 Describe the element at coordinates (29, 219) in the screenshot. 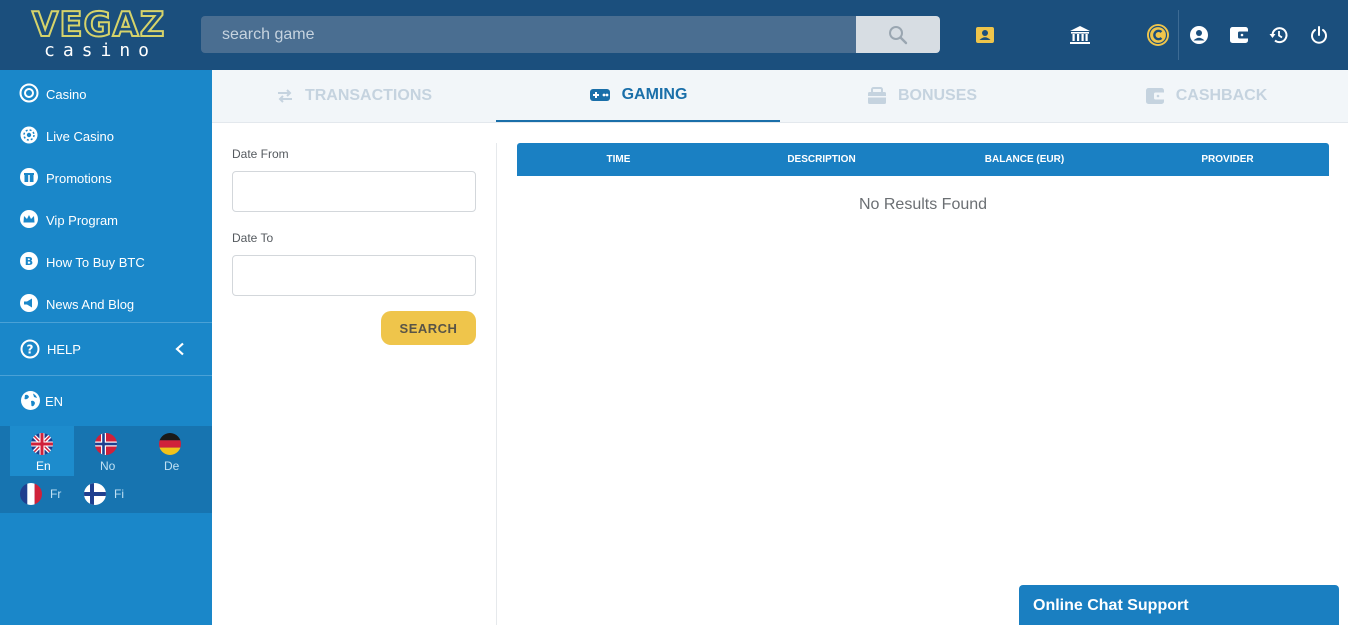

I see `crown-icon` at that location.